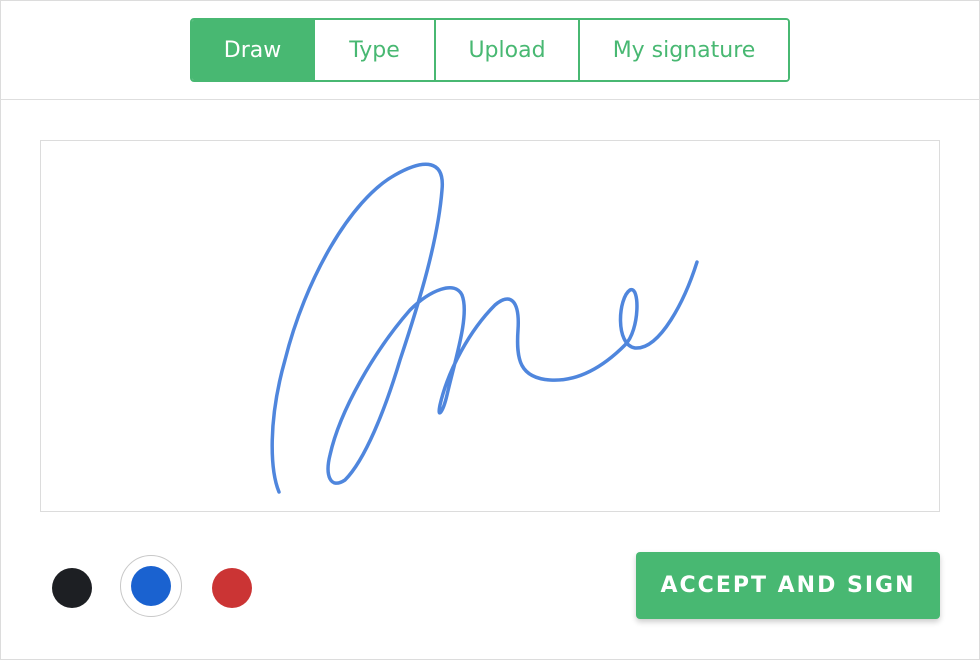  I want to click on ink-color-black, so click(72, 588).